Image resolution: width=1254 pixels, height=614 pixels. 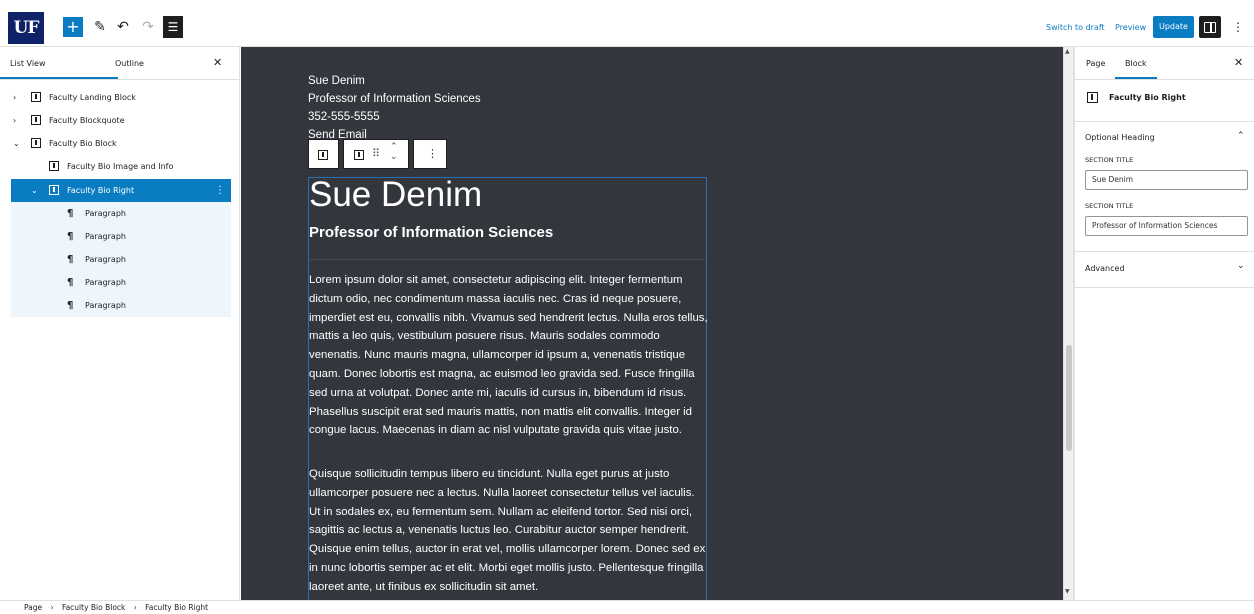 What do you see at coordinates (28, 63) in the screenshot?
I see `tab-list-view: List View` at bounding box center [28, 63].